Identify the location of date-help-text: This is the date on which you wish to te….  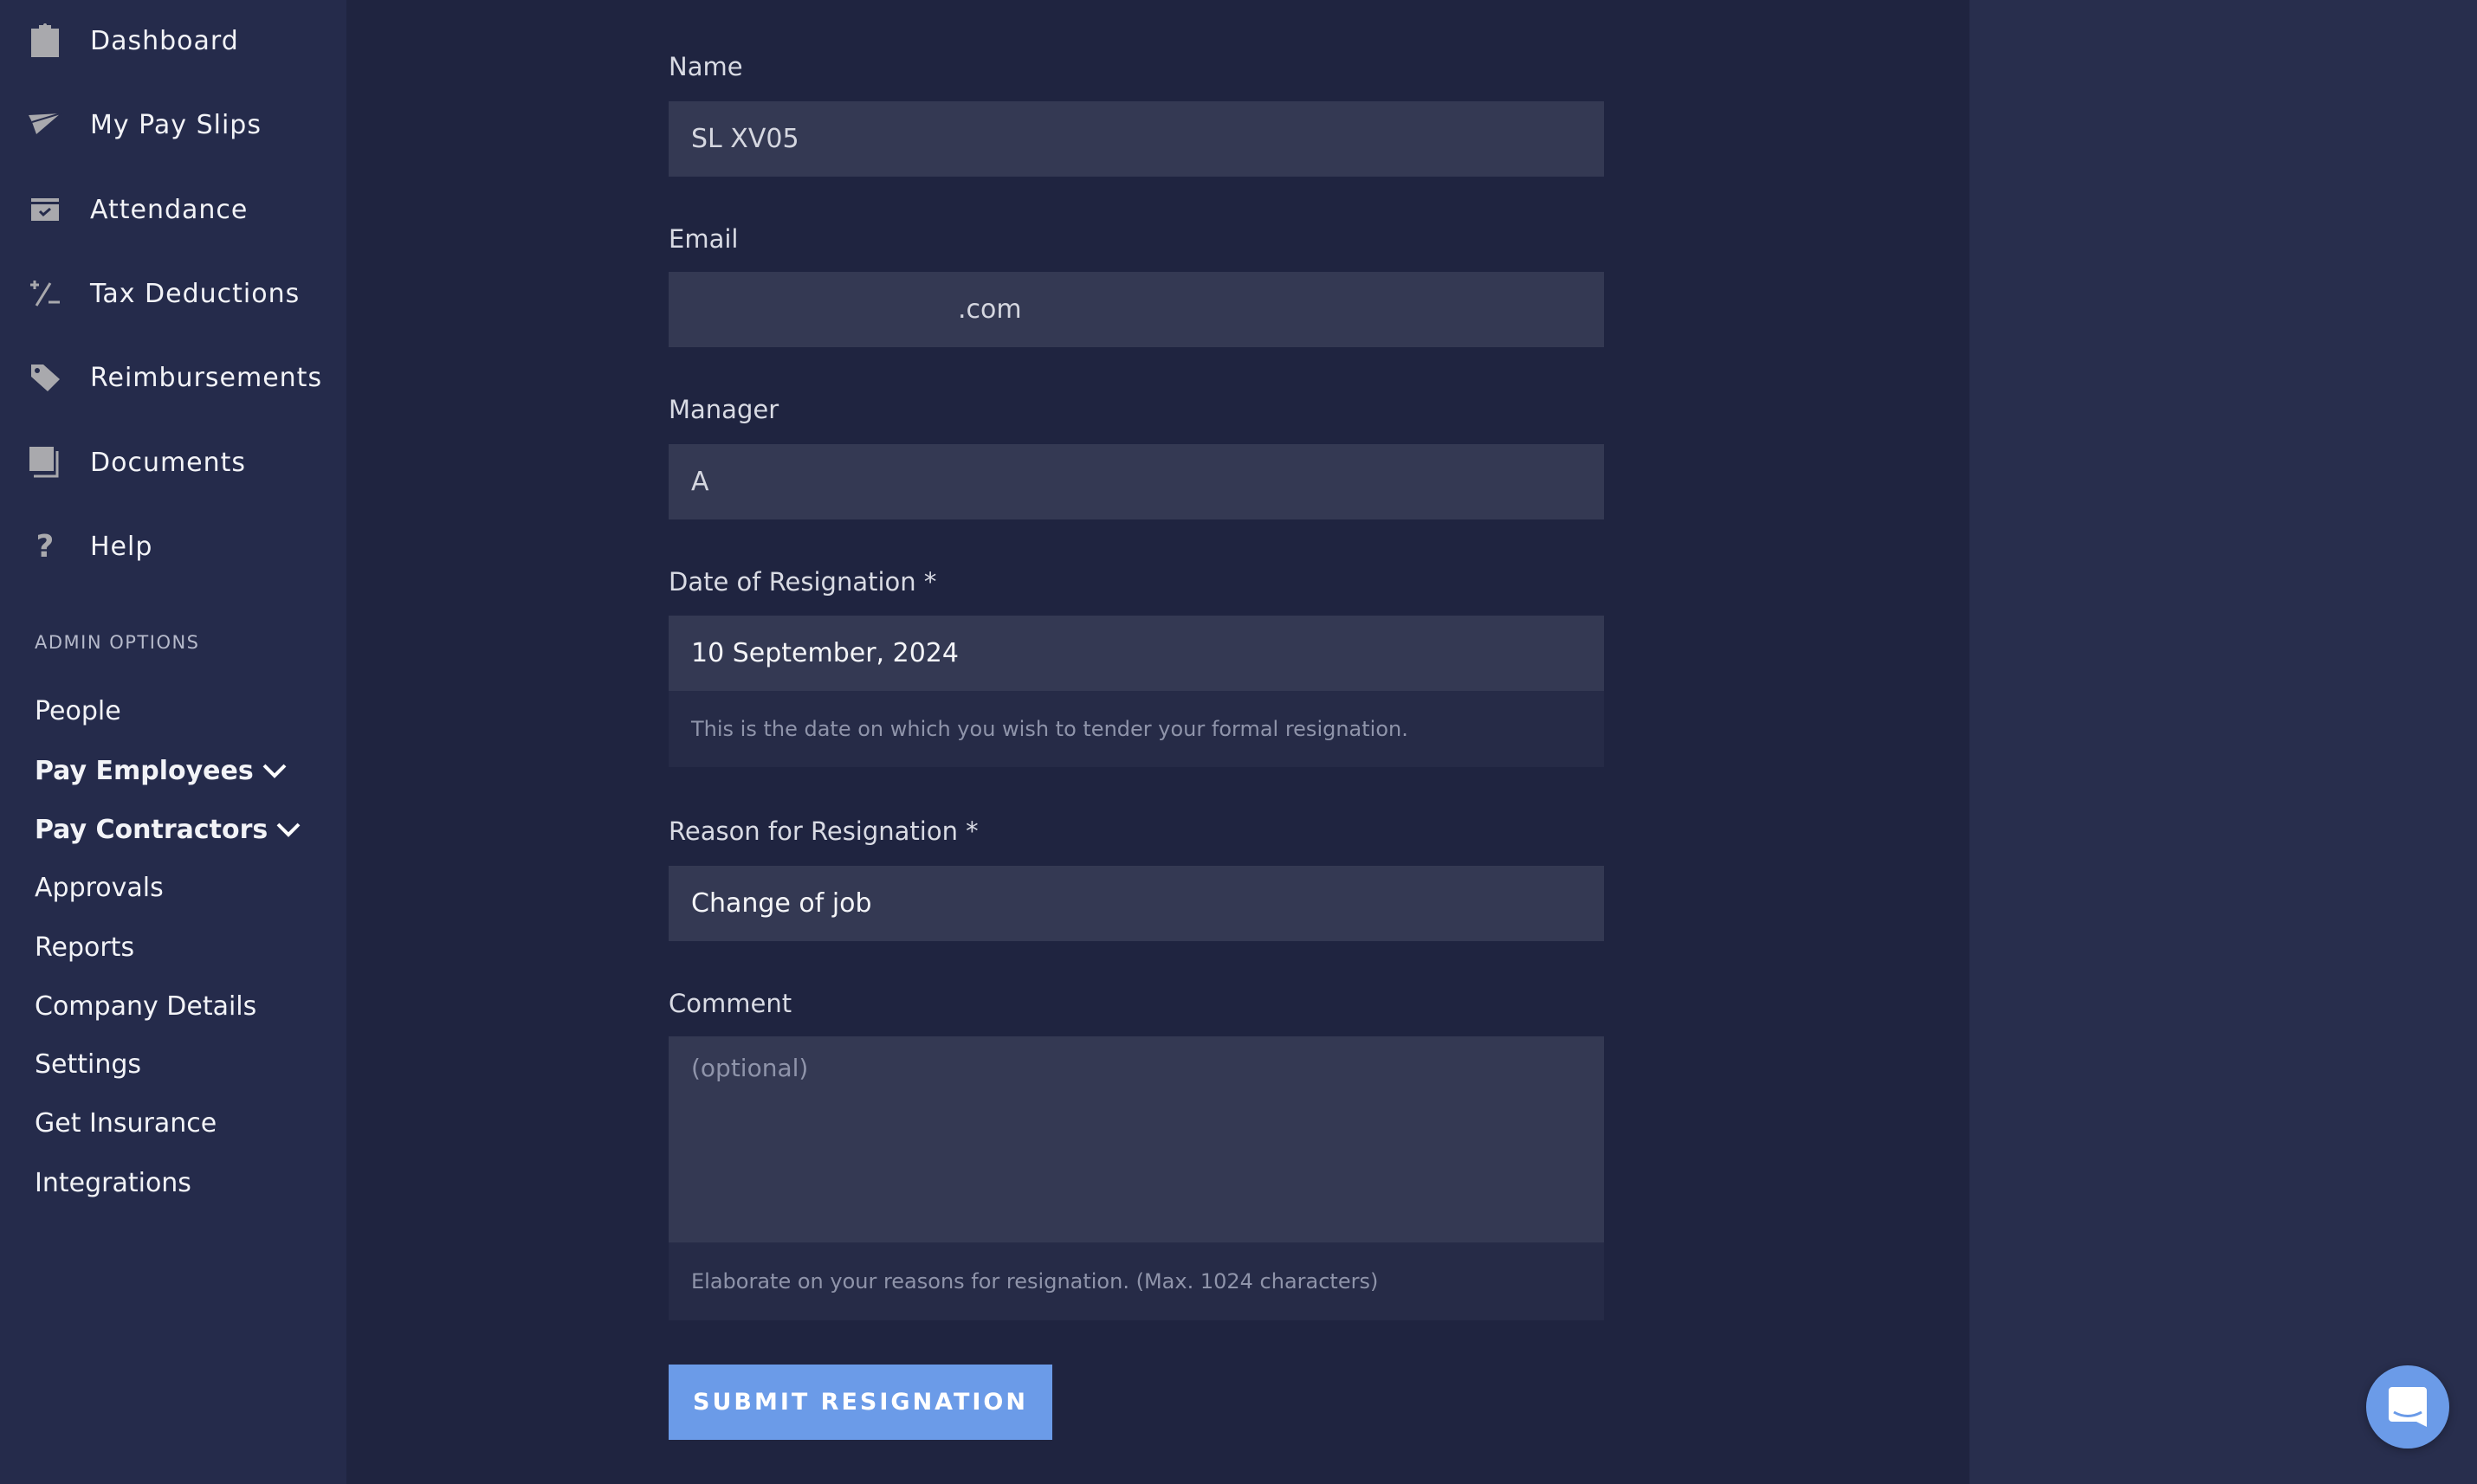
(1136, 729).